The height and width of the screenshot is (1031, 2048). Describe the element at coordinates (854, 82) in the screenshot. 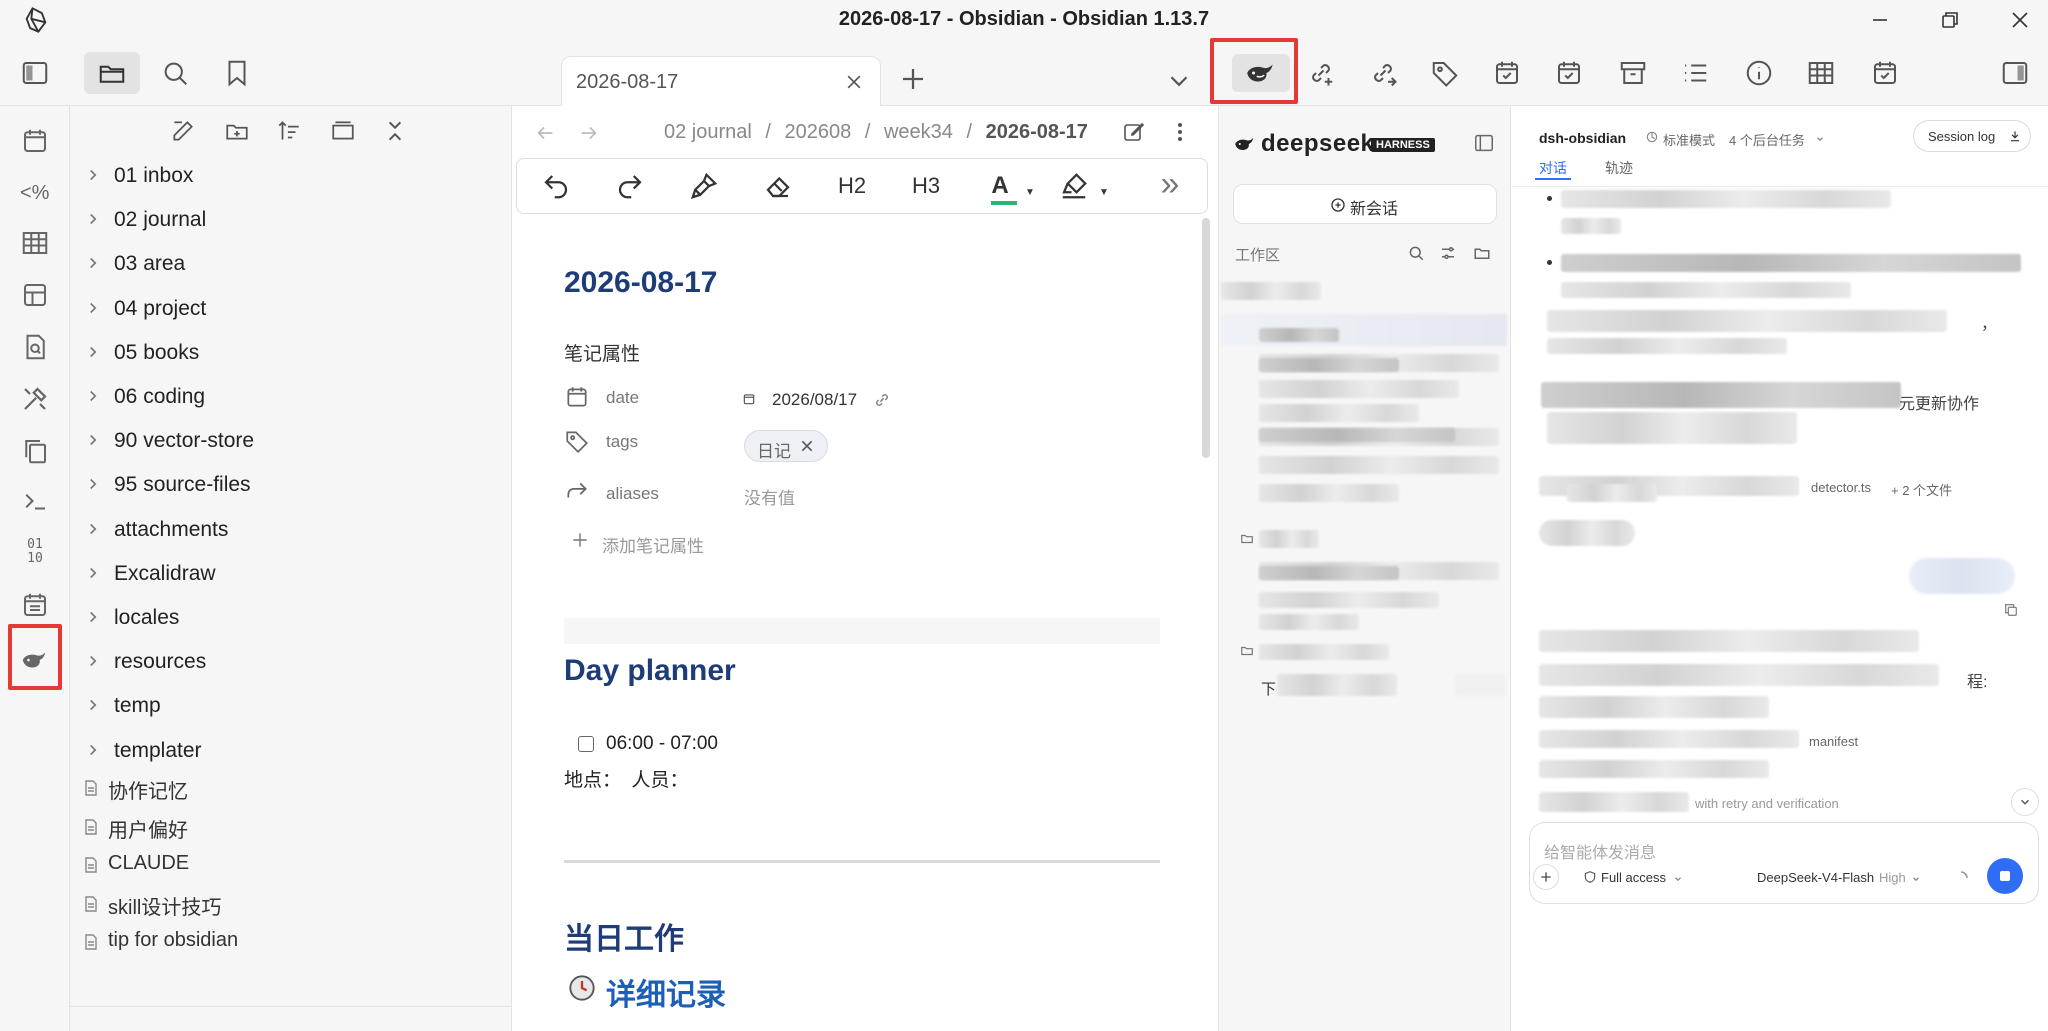

I see `close-tab-icon` at that location.